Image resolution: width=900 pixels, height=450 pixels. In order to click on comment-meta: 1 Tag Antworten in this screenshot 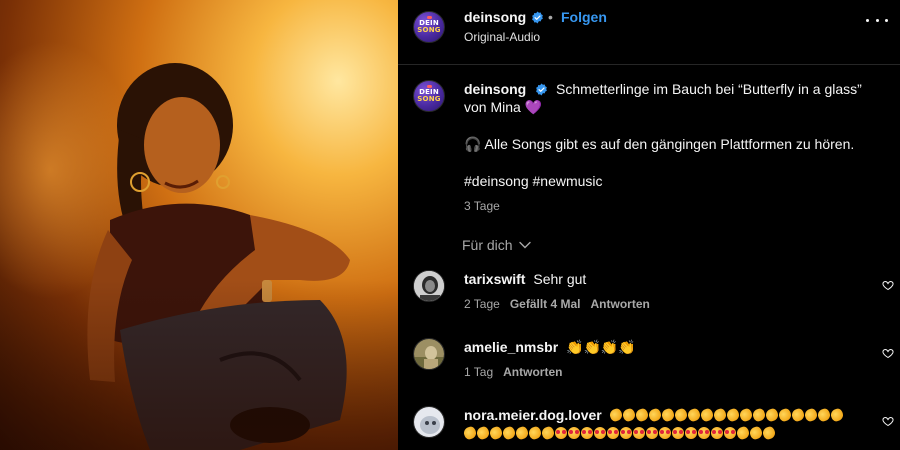, I will do `click(513, 372)`.